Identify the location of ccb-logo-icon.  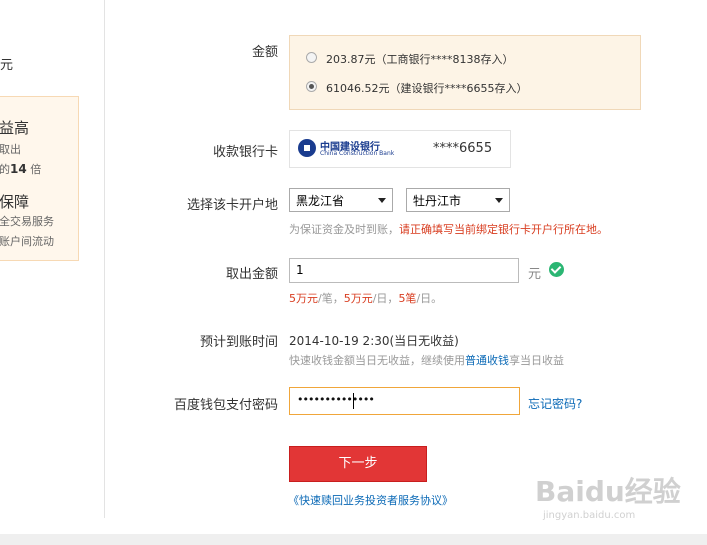
(307, 148).